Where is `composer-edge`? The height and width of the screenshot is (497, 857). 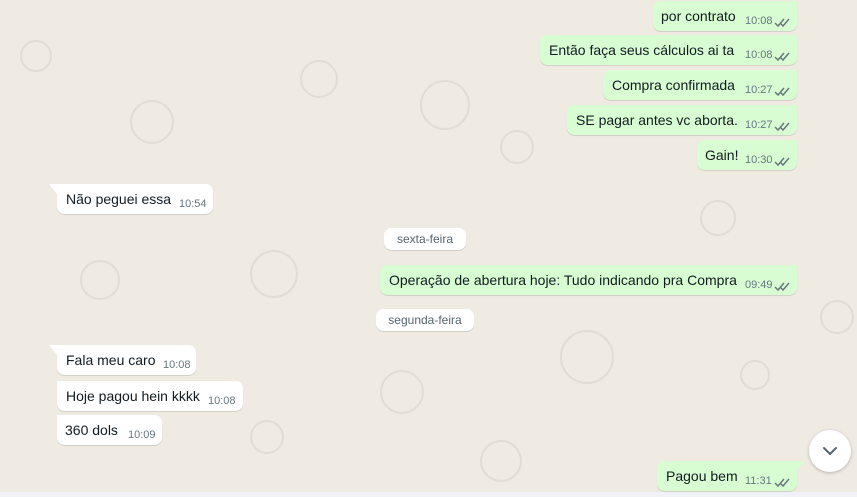
composer-edge is located at coordinates (428, 494).